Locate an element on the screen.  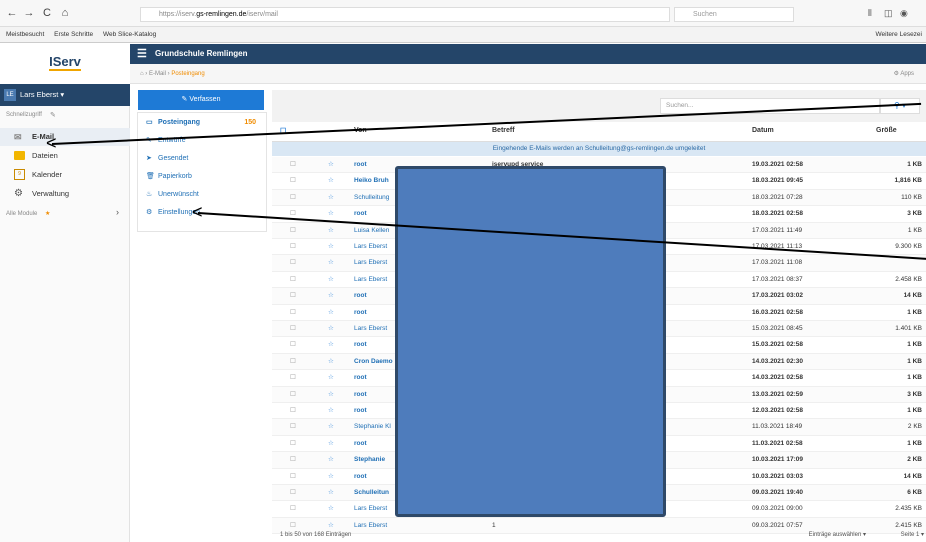
sidebar-item-calendar: 9 Kalender is located at coordinates (65, 175).